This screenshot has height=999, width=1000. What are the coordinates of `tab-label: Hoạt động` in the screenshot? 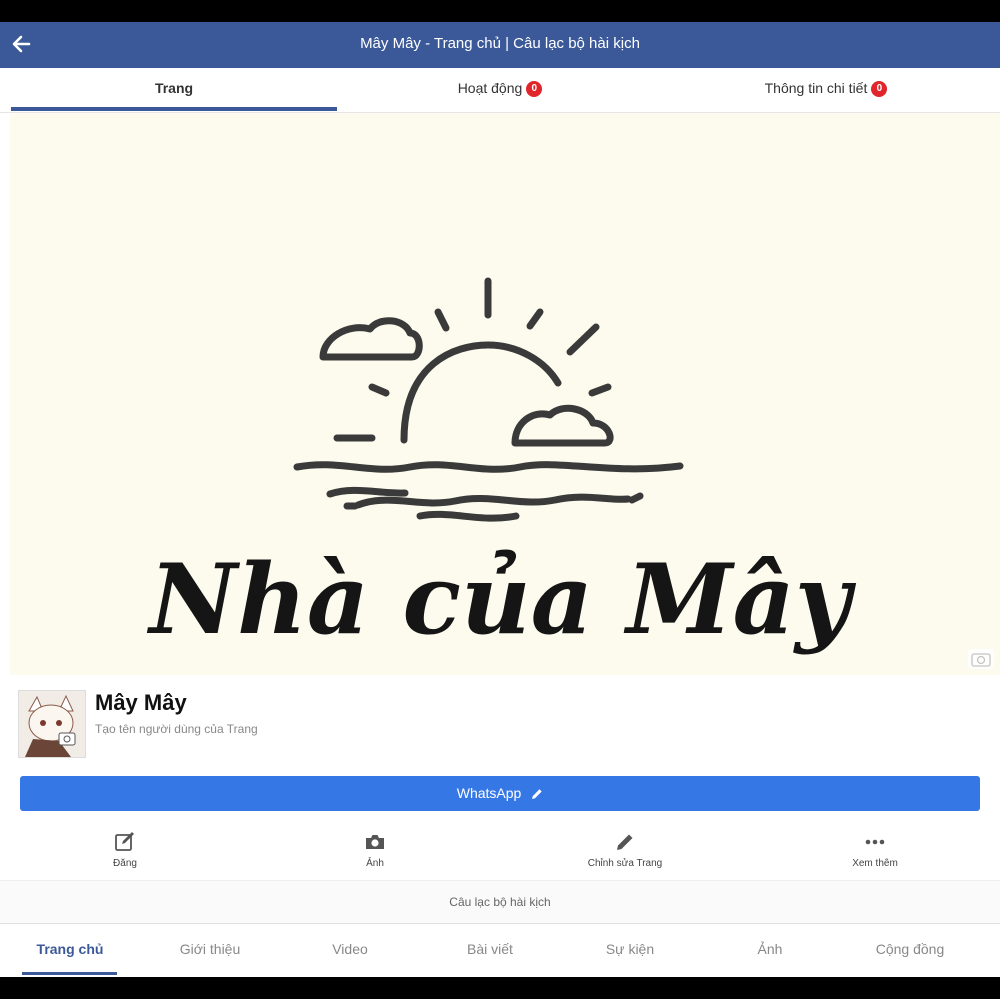 It's located at (490, 88).